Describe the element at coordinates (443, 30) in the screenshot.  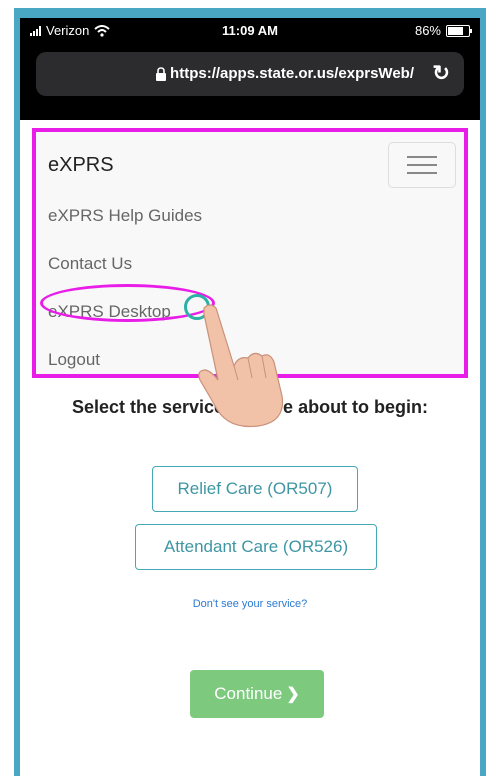
I see `battery-area: 86%` at that location.